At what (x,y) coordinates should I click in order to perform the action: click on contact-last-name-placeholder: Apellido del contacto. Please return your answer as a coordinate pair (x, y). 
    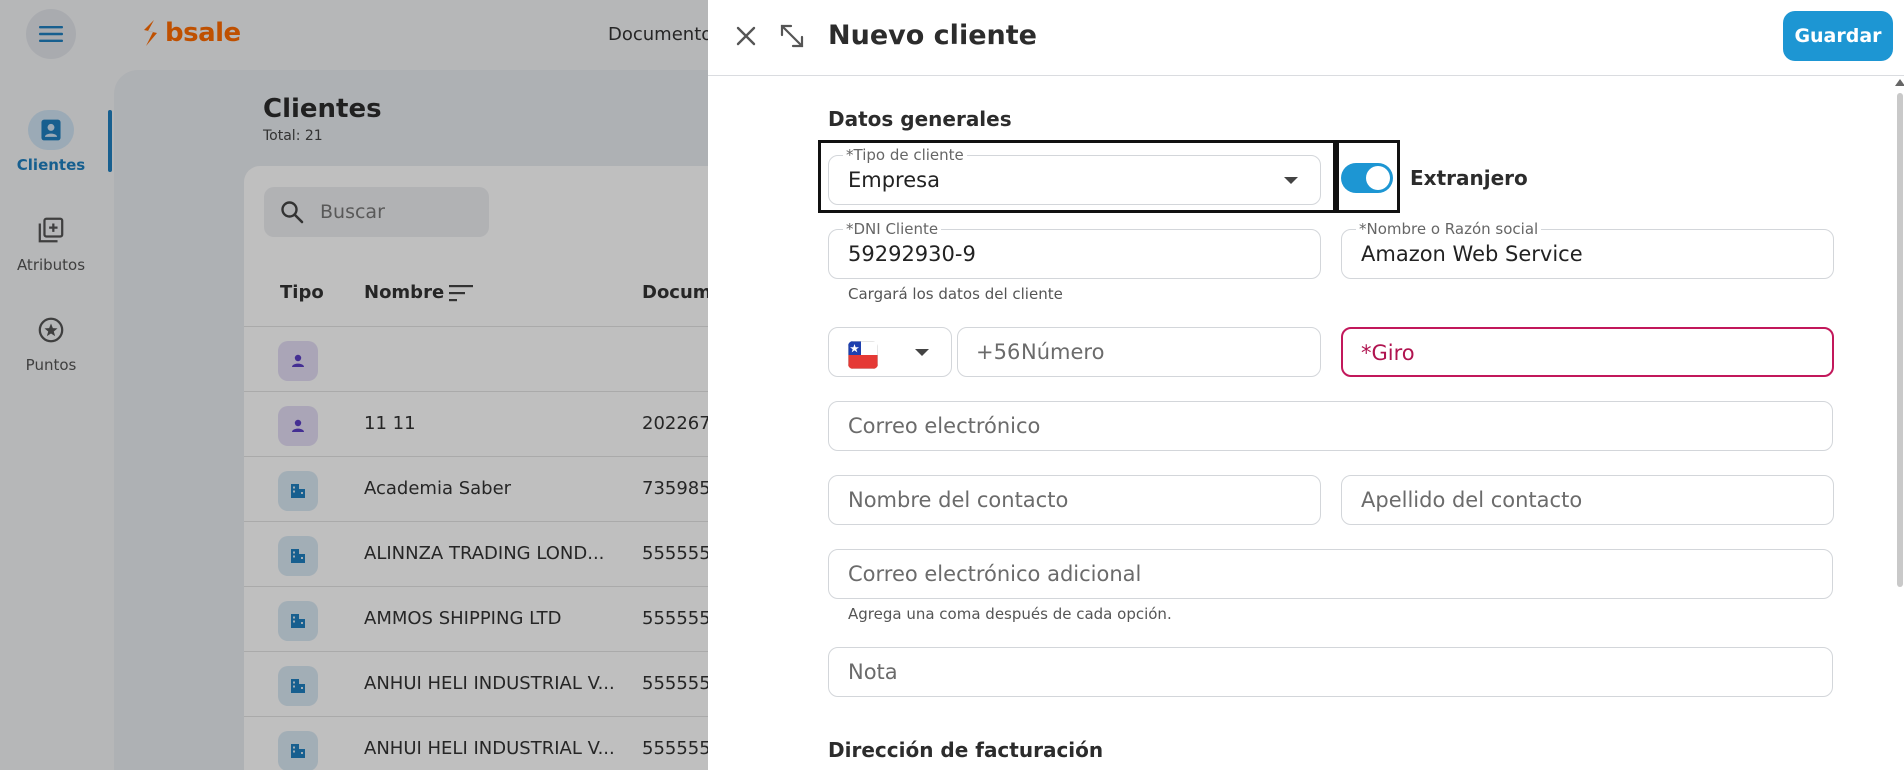
    Looking at the image, I should click on (1472, 500).